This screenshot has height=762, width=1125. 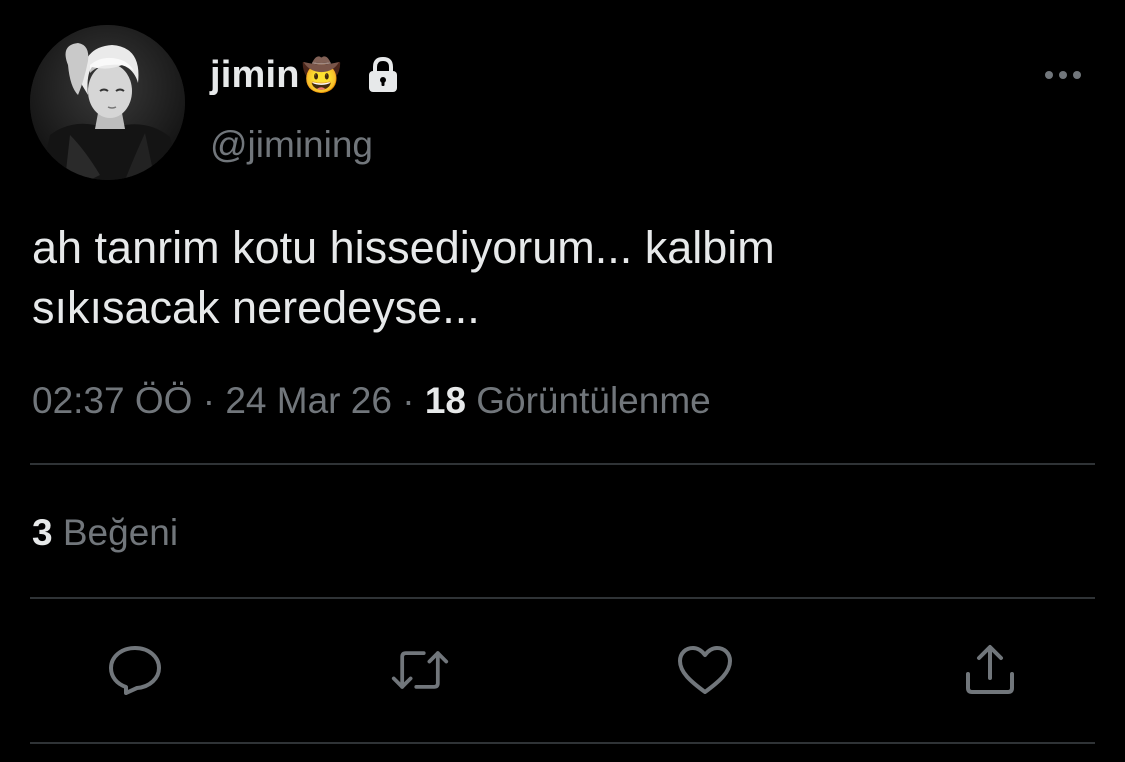 What do you see at coordinates (42, 532) in the screenshot?
I see `likes-count: 3` at bounding box center [42, 532].